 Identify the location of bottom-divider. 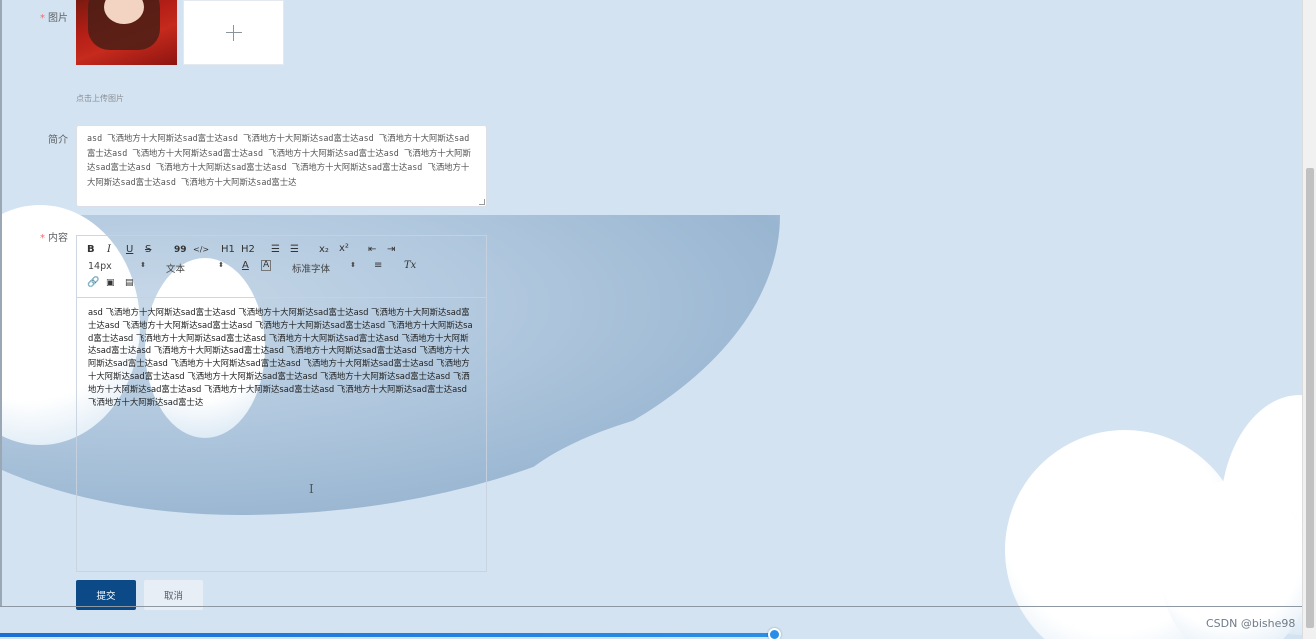
(651, 606).